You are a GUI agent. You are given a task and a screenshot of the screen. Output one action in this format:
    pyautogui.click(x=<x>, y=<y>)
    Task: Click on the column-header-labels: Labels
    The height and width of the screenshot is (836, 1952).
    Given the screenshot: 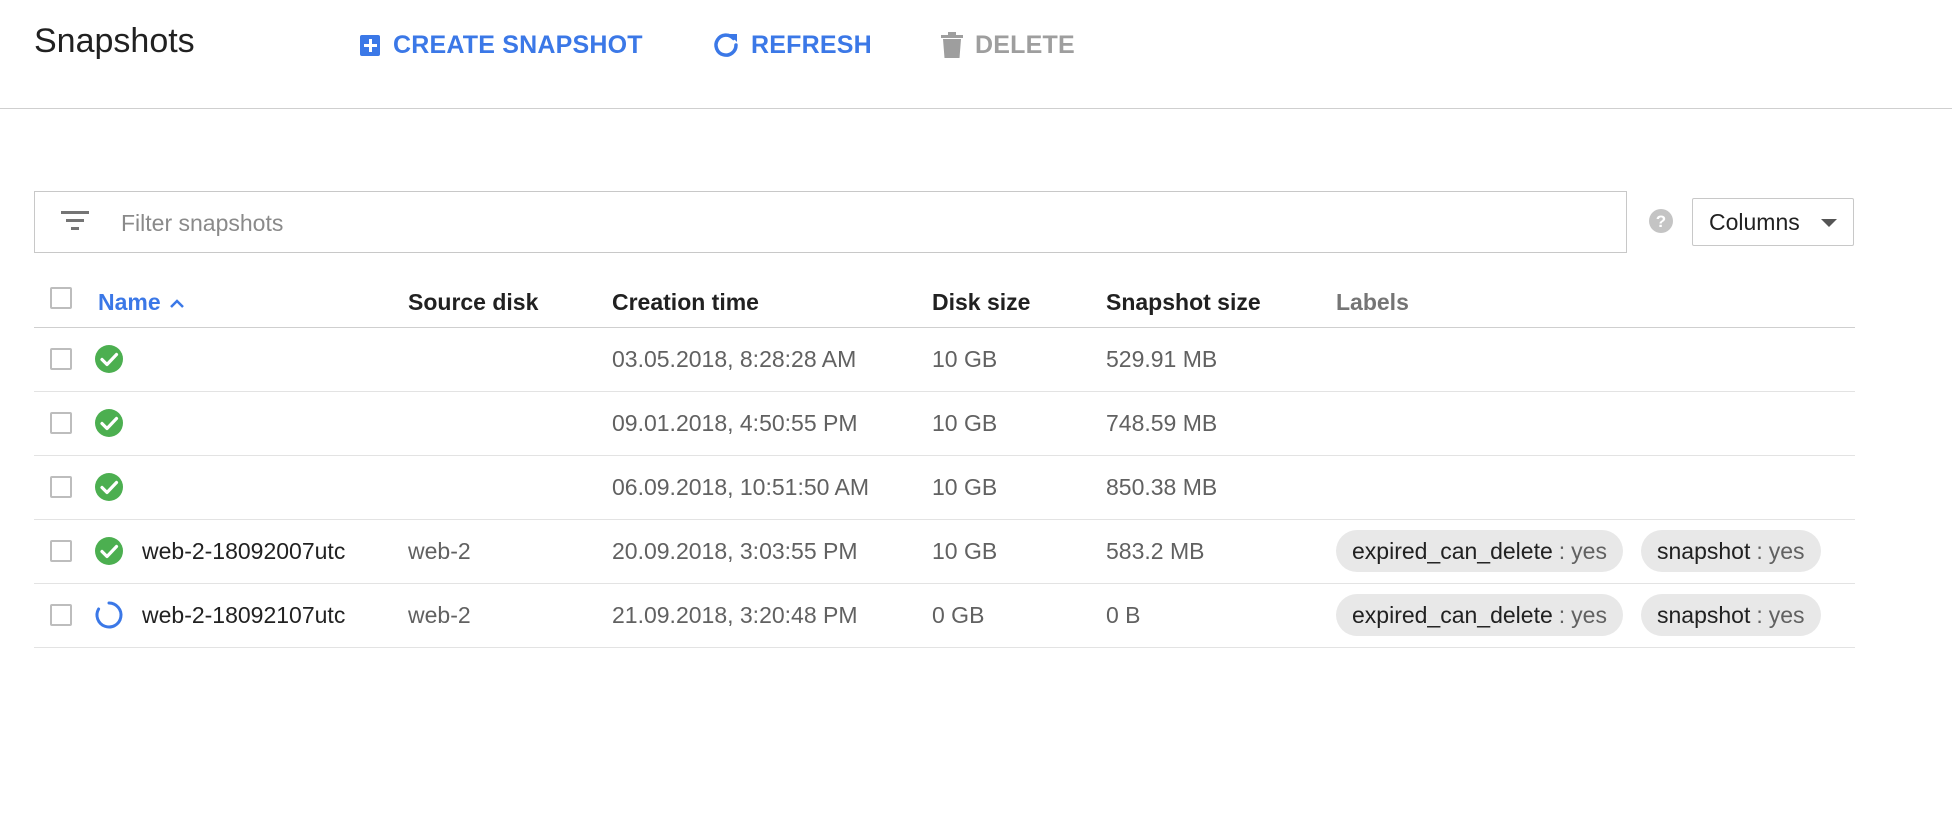 What is the action you would take?
    pyautogui.click(x=1372, y=302)
    